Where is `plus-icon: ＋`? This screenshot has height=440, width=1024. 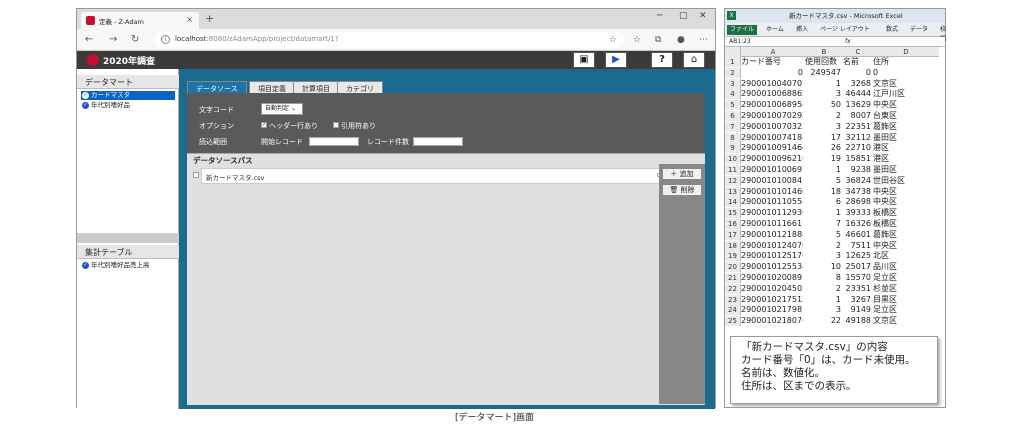
plus-icon: ＋ is located at coordinates (674, 174).